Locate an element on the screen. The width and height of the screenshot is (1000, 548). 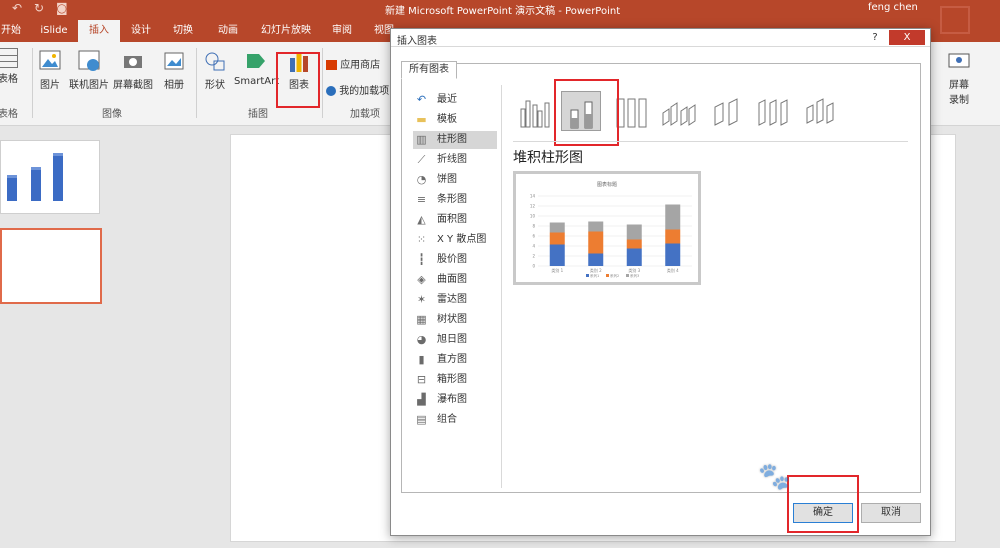
title-decoration is located at coordinates (955, 20).